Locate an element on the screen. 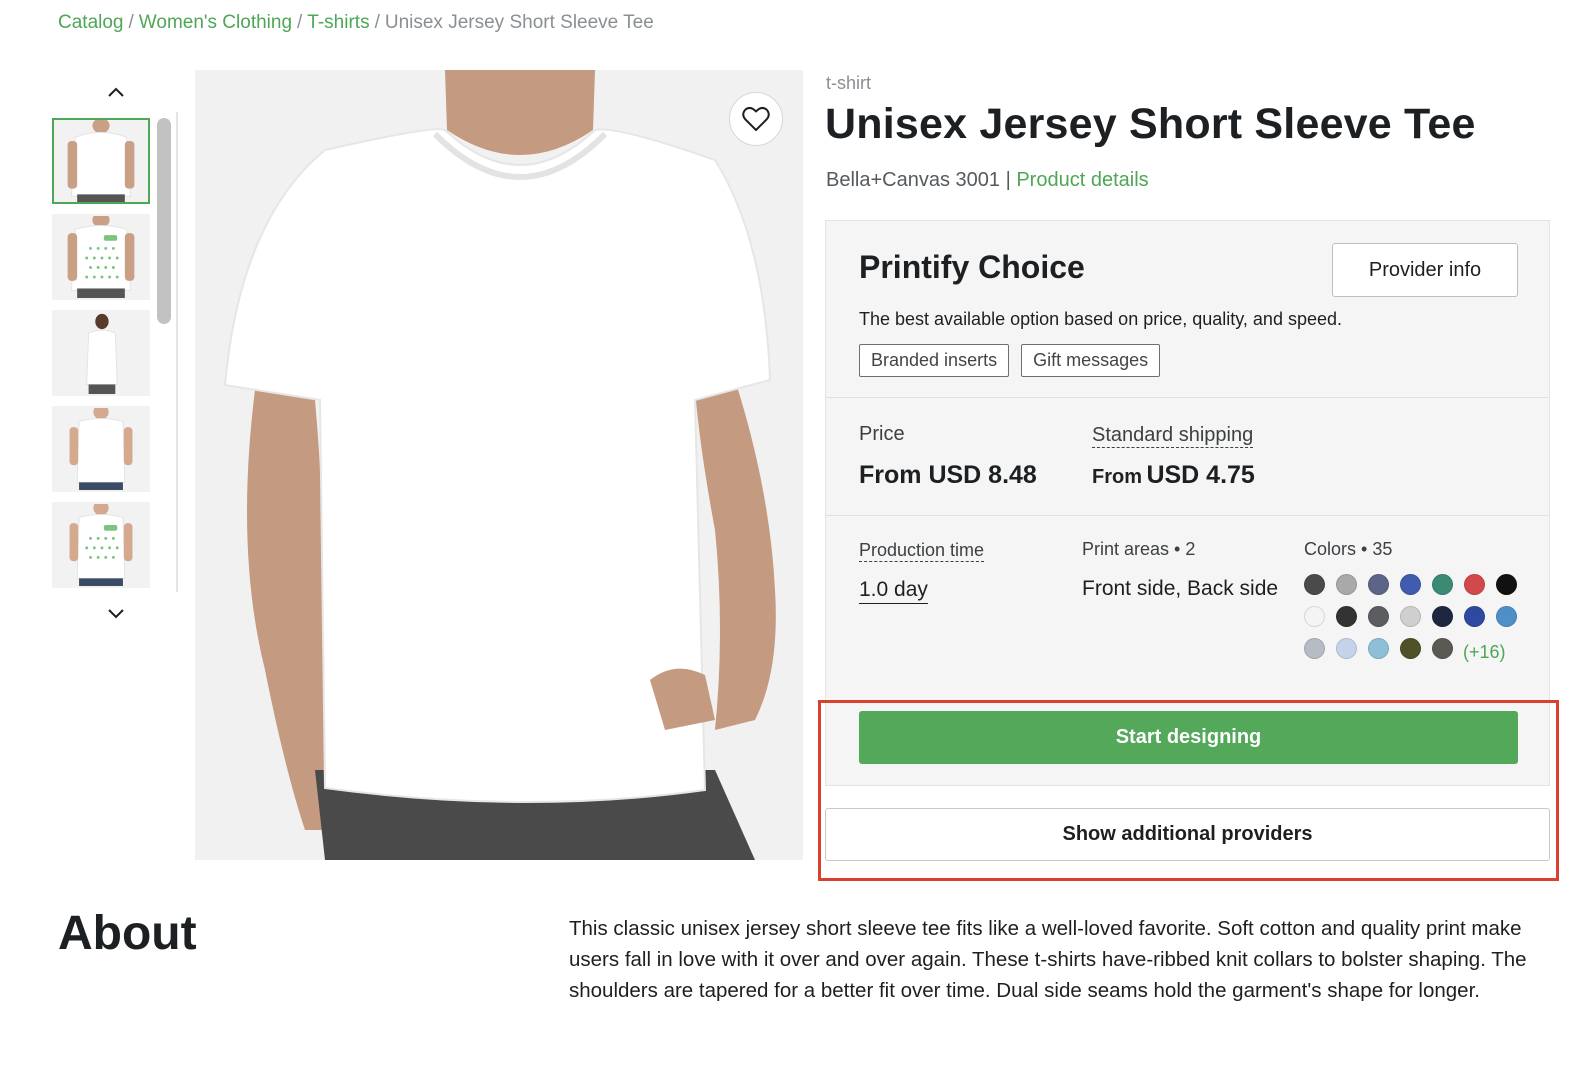 The height and width of the screenshot is (1072, 1570). show-additional-providers-button: Show additional providers is located at coordinates (1187, 834).